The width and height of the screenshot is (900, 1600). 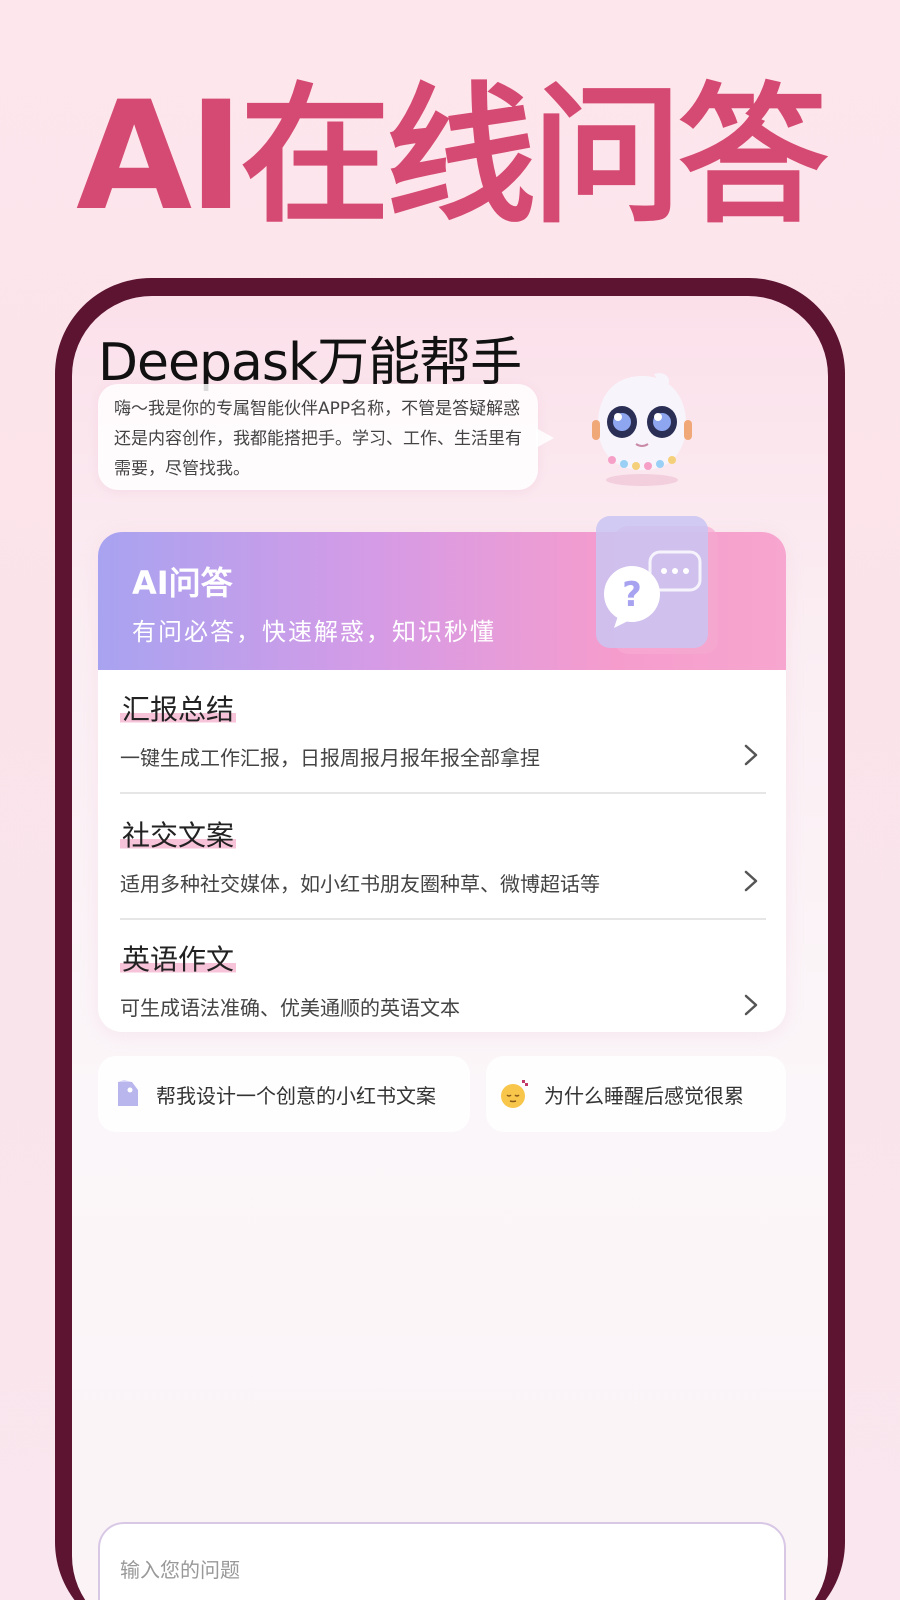 I want to click on divider, so click(x=443, y=793).